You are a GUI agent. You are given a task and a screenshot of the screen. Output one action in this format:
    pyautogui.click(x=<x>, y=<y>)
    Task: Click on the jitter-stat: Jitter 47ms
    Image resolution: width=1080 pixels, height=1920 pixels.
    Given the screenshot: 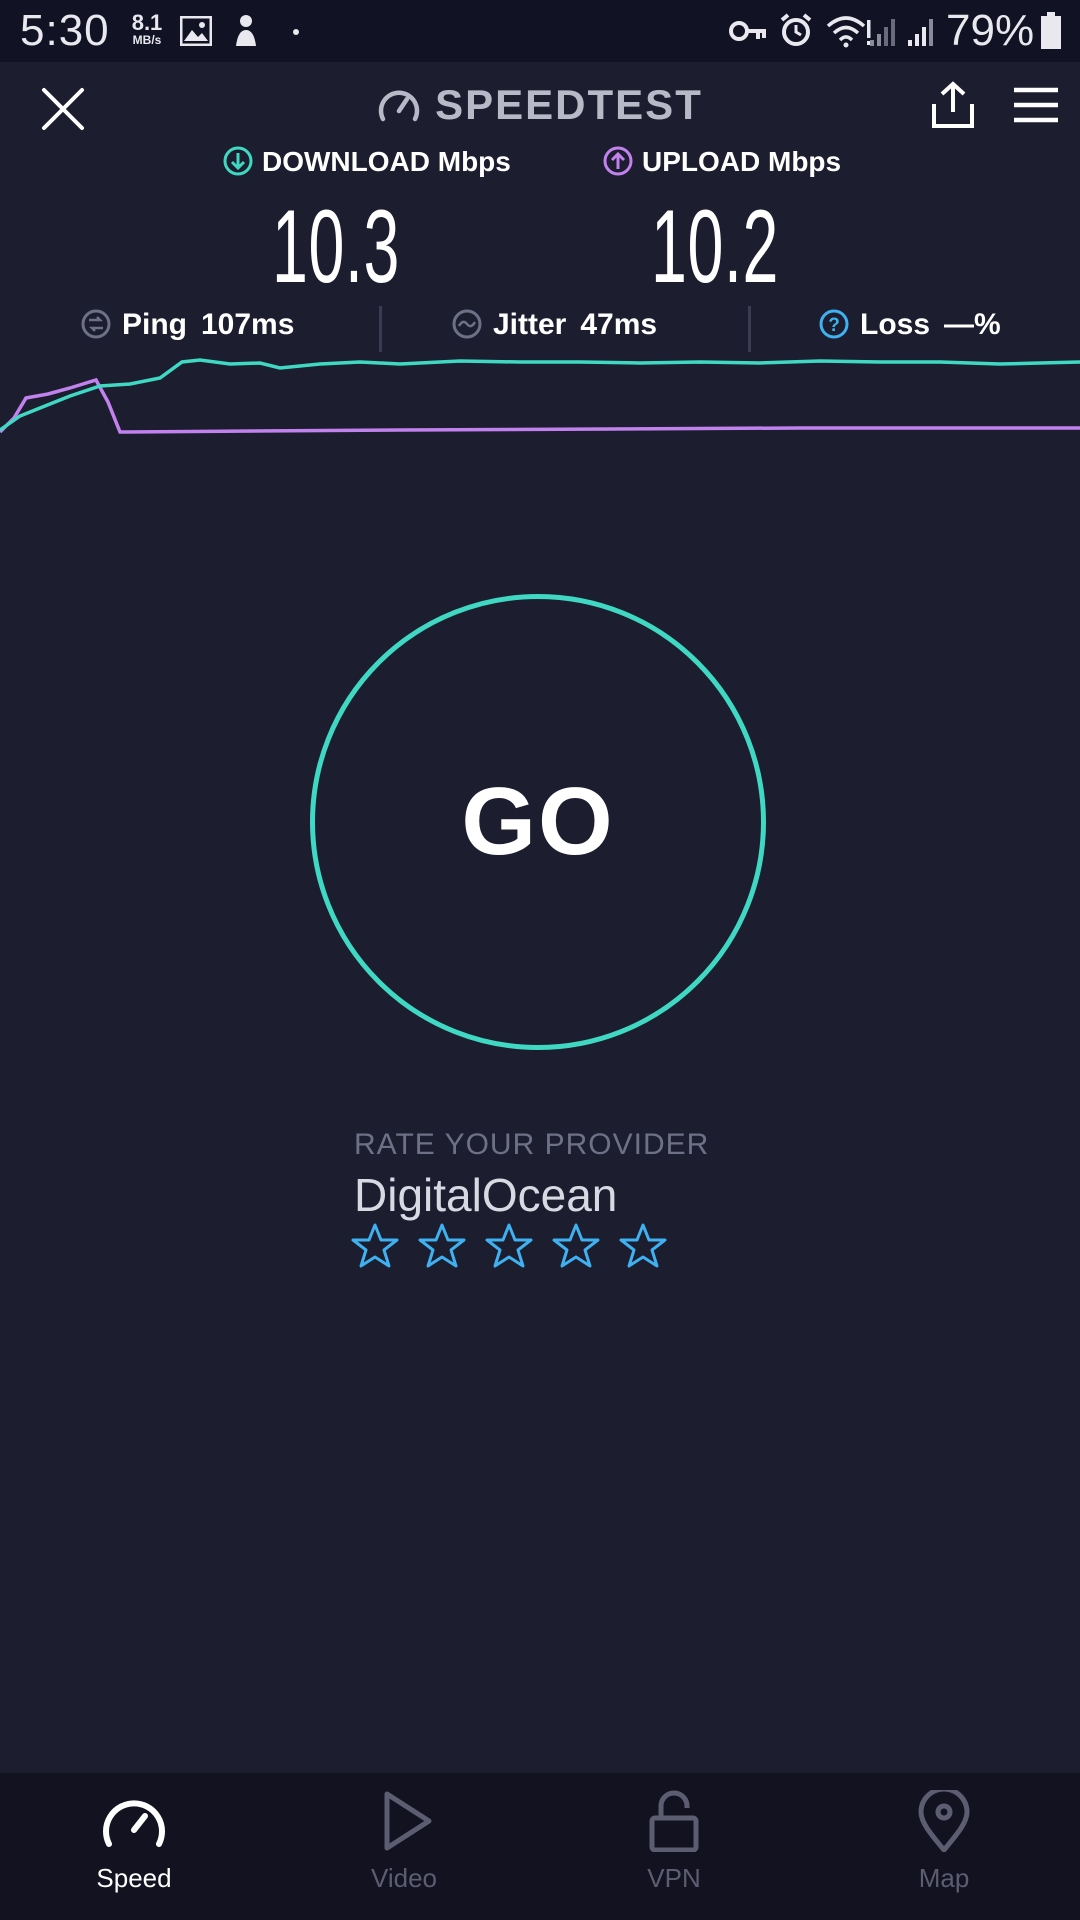 What is the action you would take?
    pyautogui.click(x=554, y=325)
    